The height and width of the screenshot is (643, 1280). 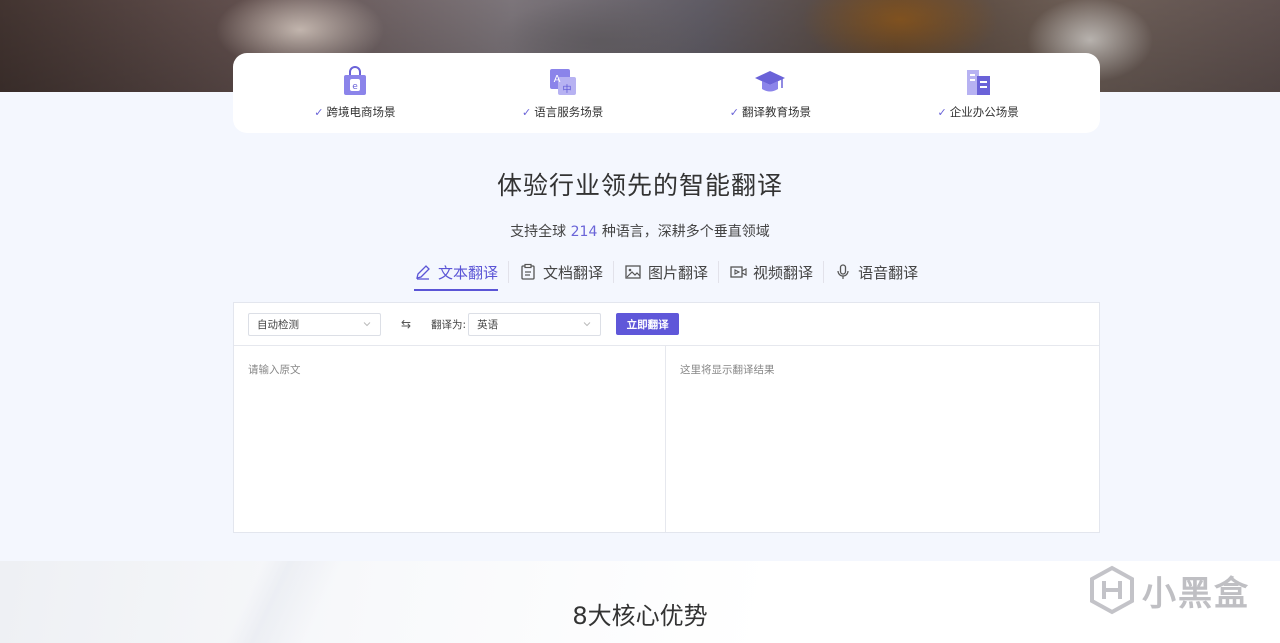 What do you see at coordinates (1112, 590) in the screenshot?
I see `heybox-logo-icon` at bounding box center [1112, 590].